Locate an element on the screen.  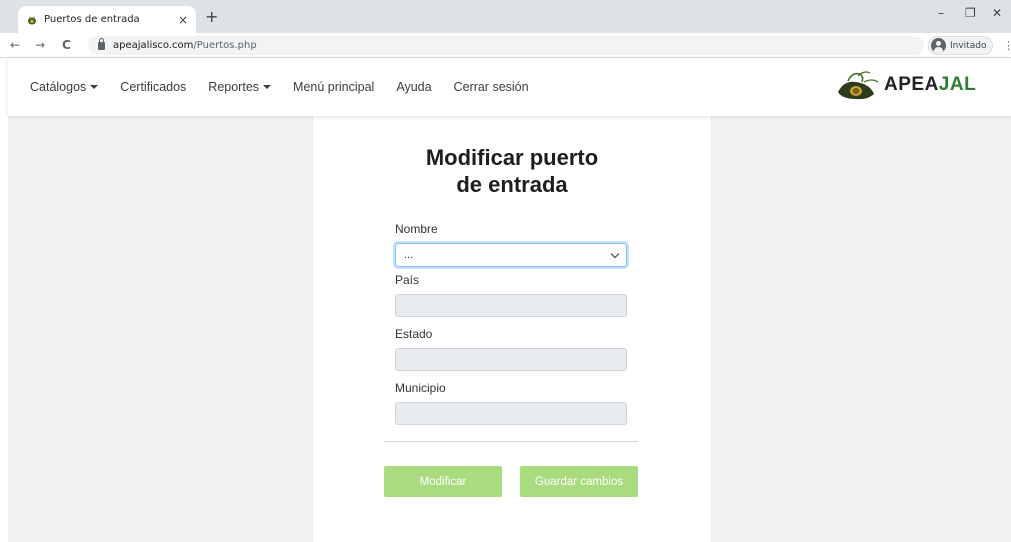
nav-catalogos-label: Catálogos is located at coordinates (58, 87).